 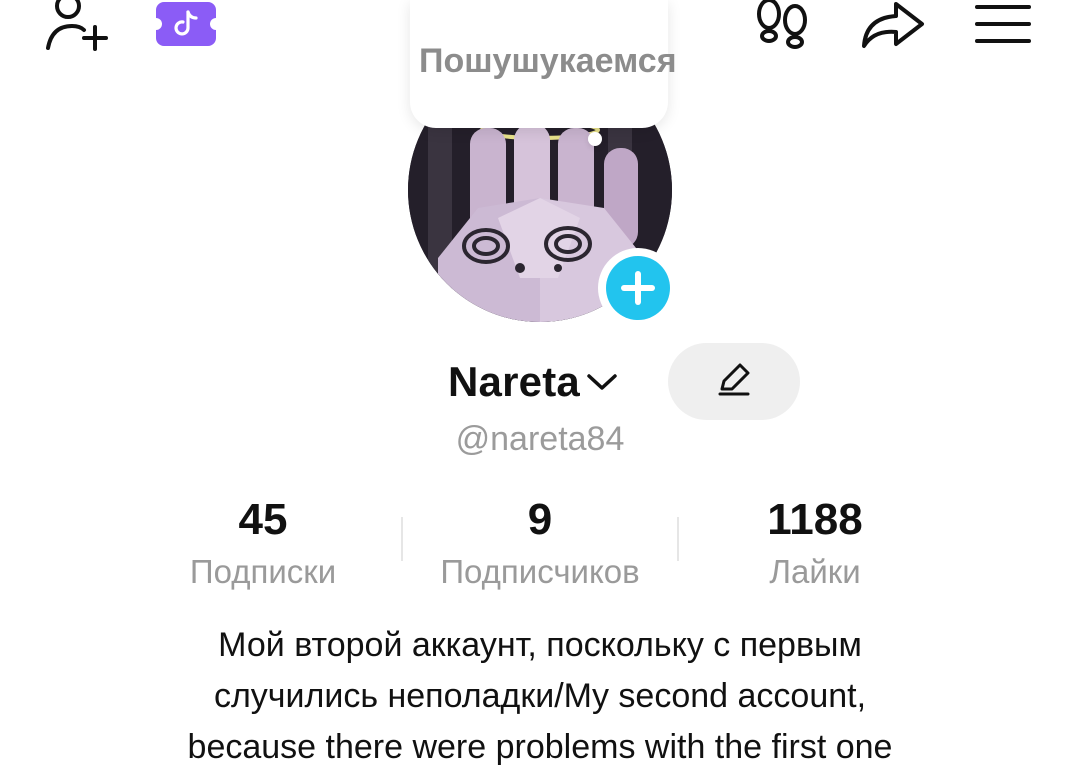 What do you see at coordinates (186, 24) in the screenshot?
I see `tiktok-badge-icon` at bounding box center [186, 24].